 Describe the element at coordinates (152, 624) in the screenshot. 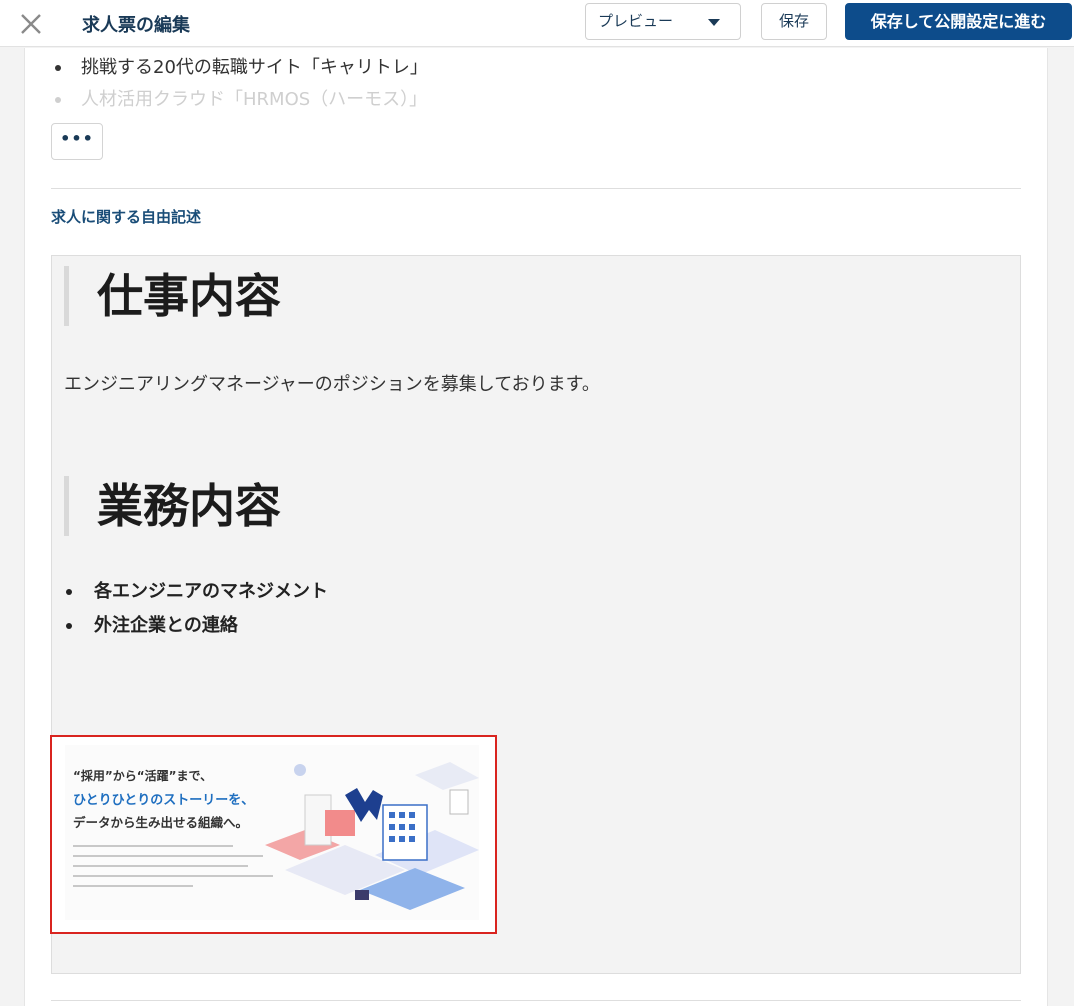

I see `list-item: 外注企業との連絡` at that location.